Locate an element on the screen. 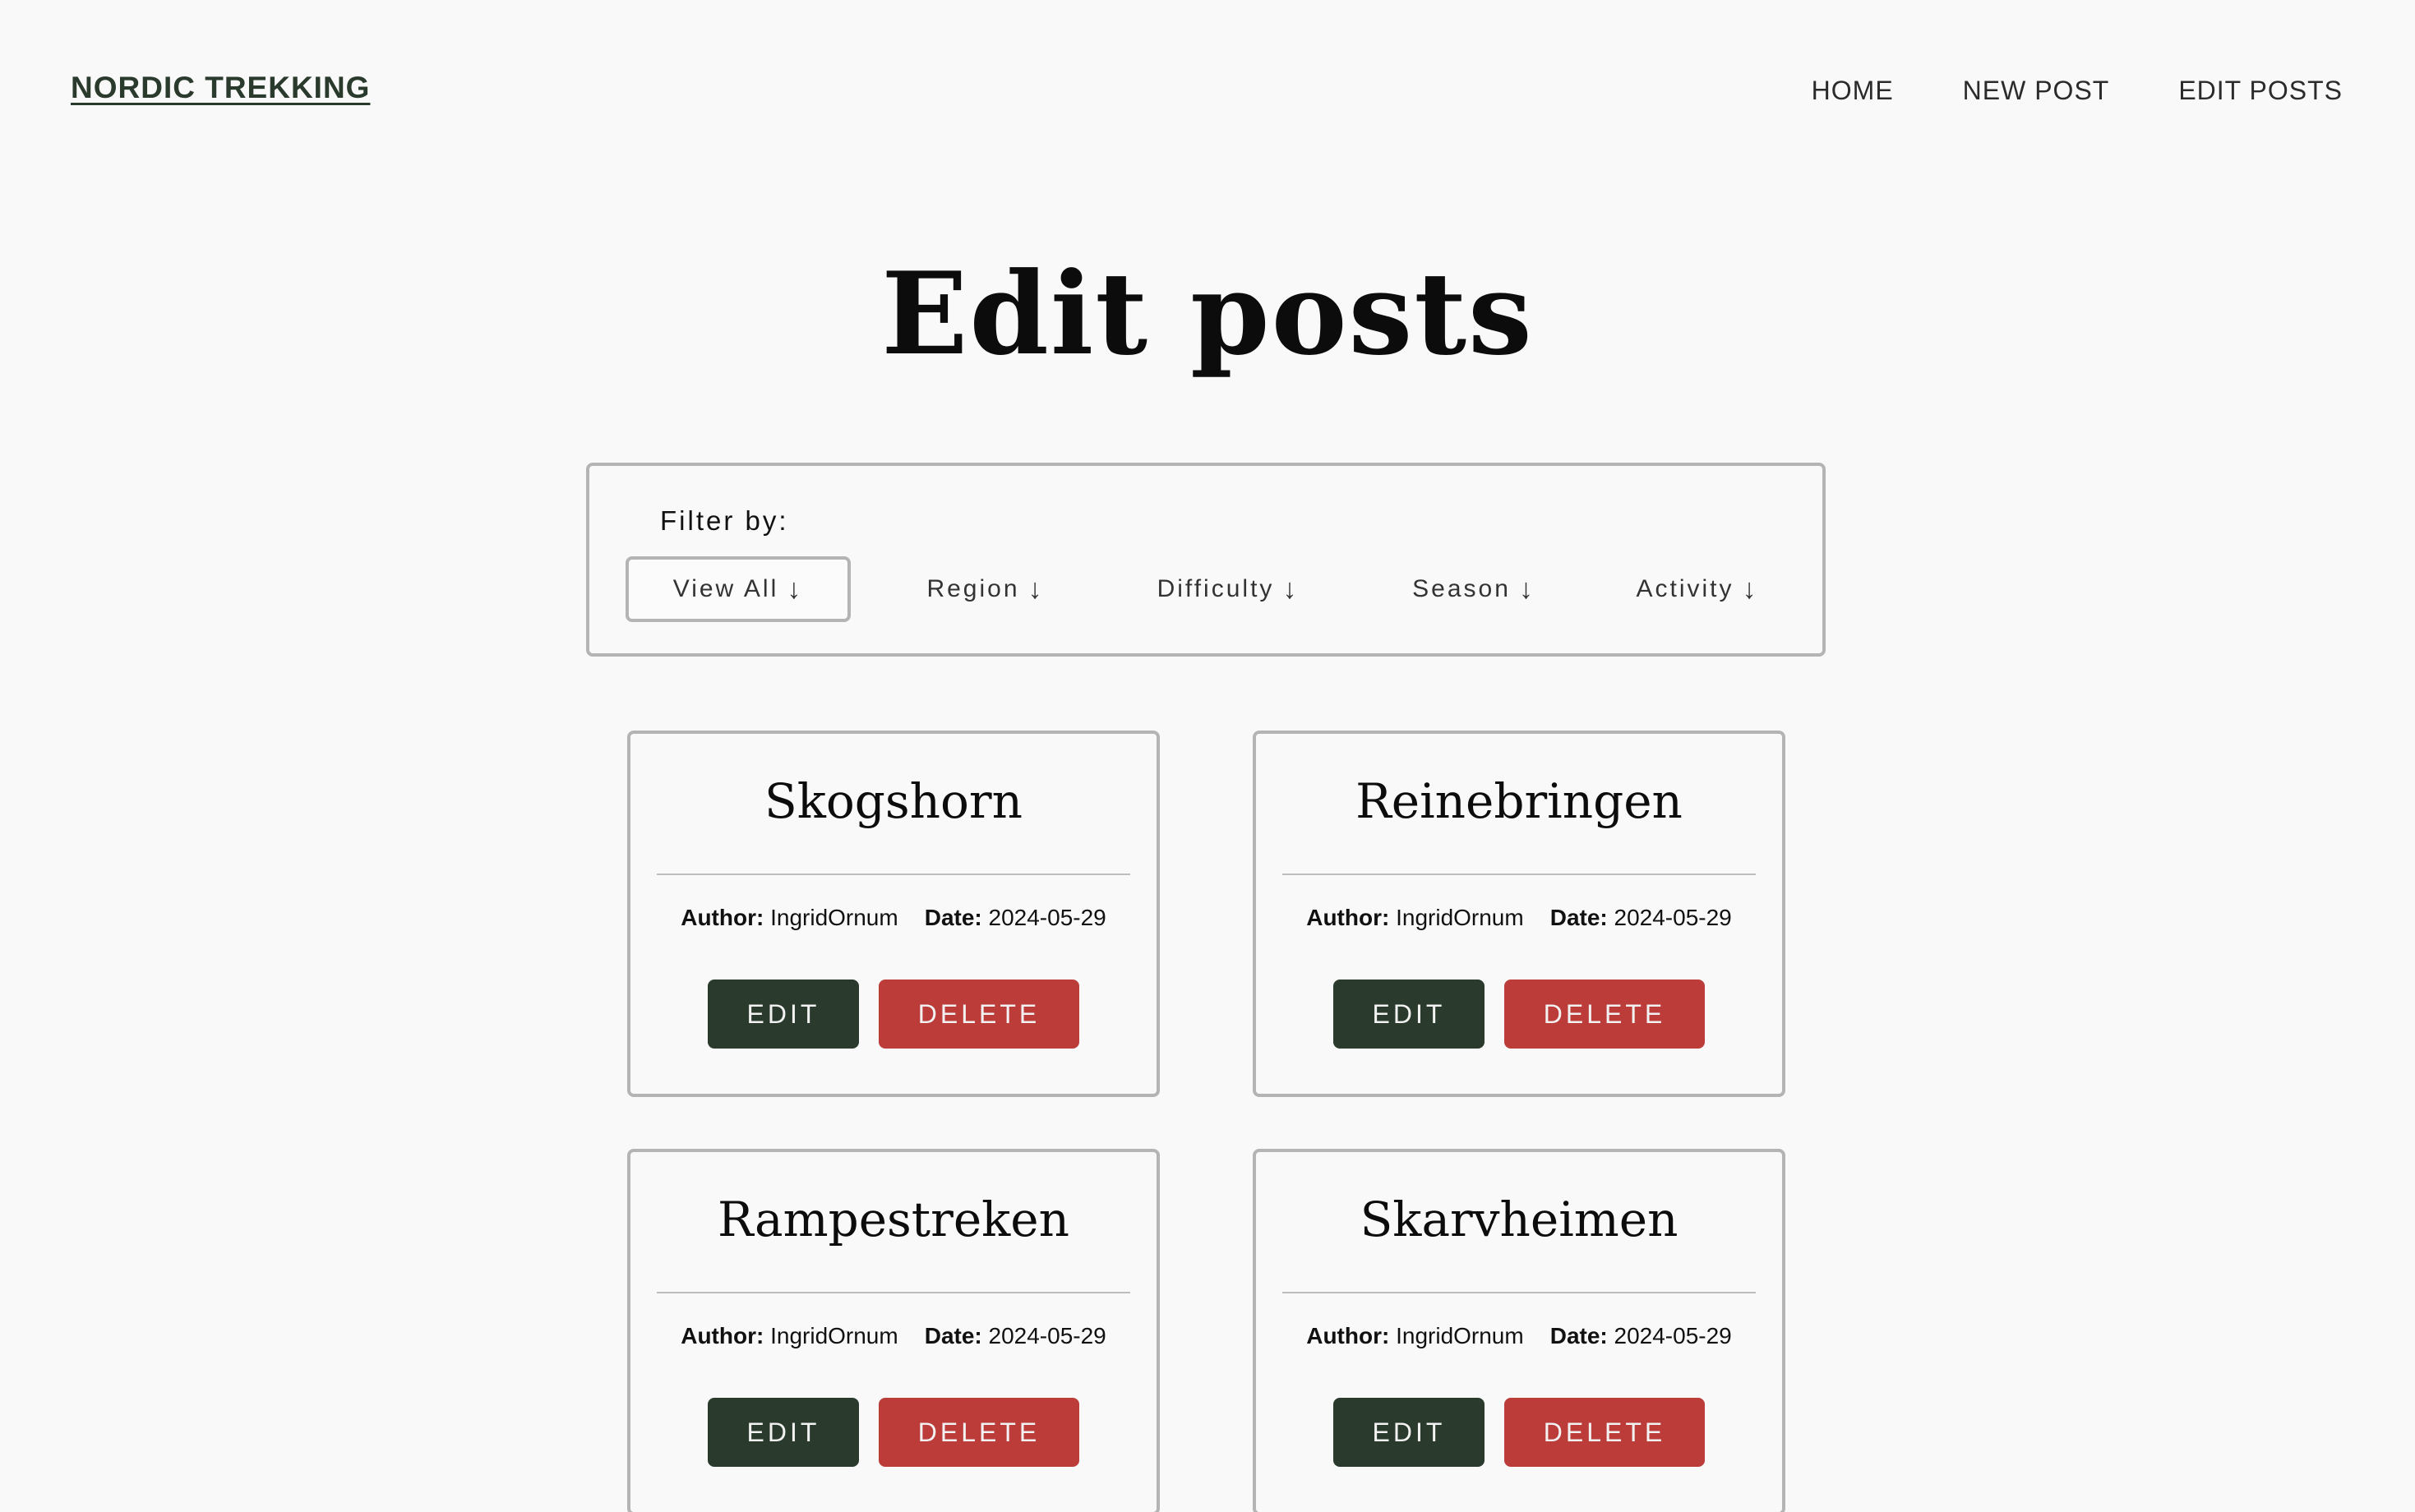  filter-season-button: Season ↓ is located at coordinates (1474, 589).